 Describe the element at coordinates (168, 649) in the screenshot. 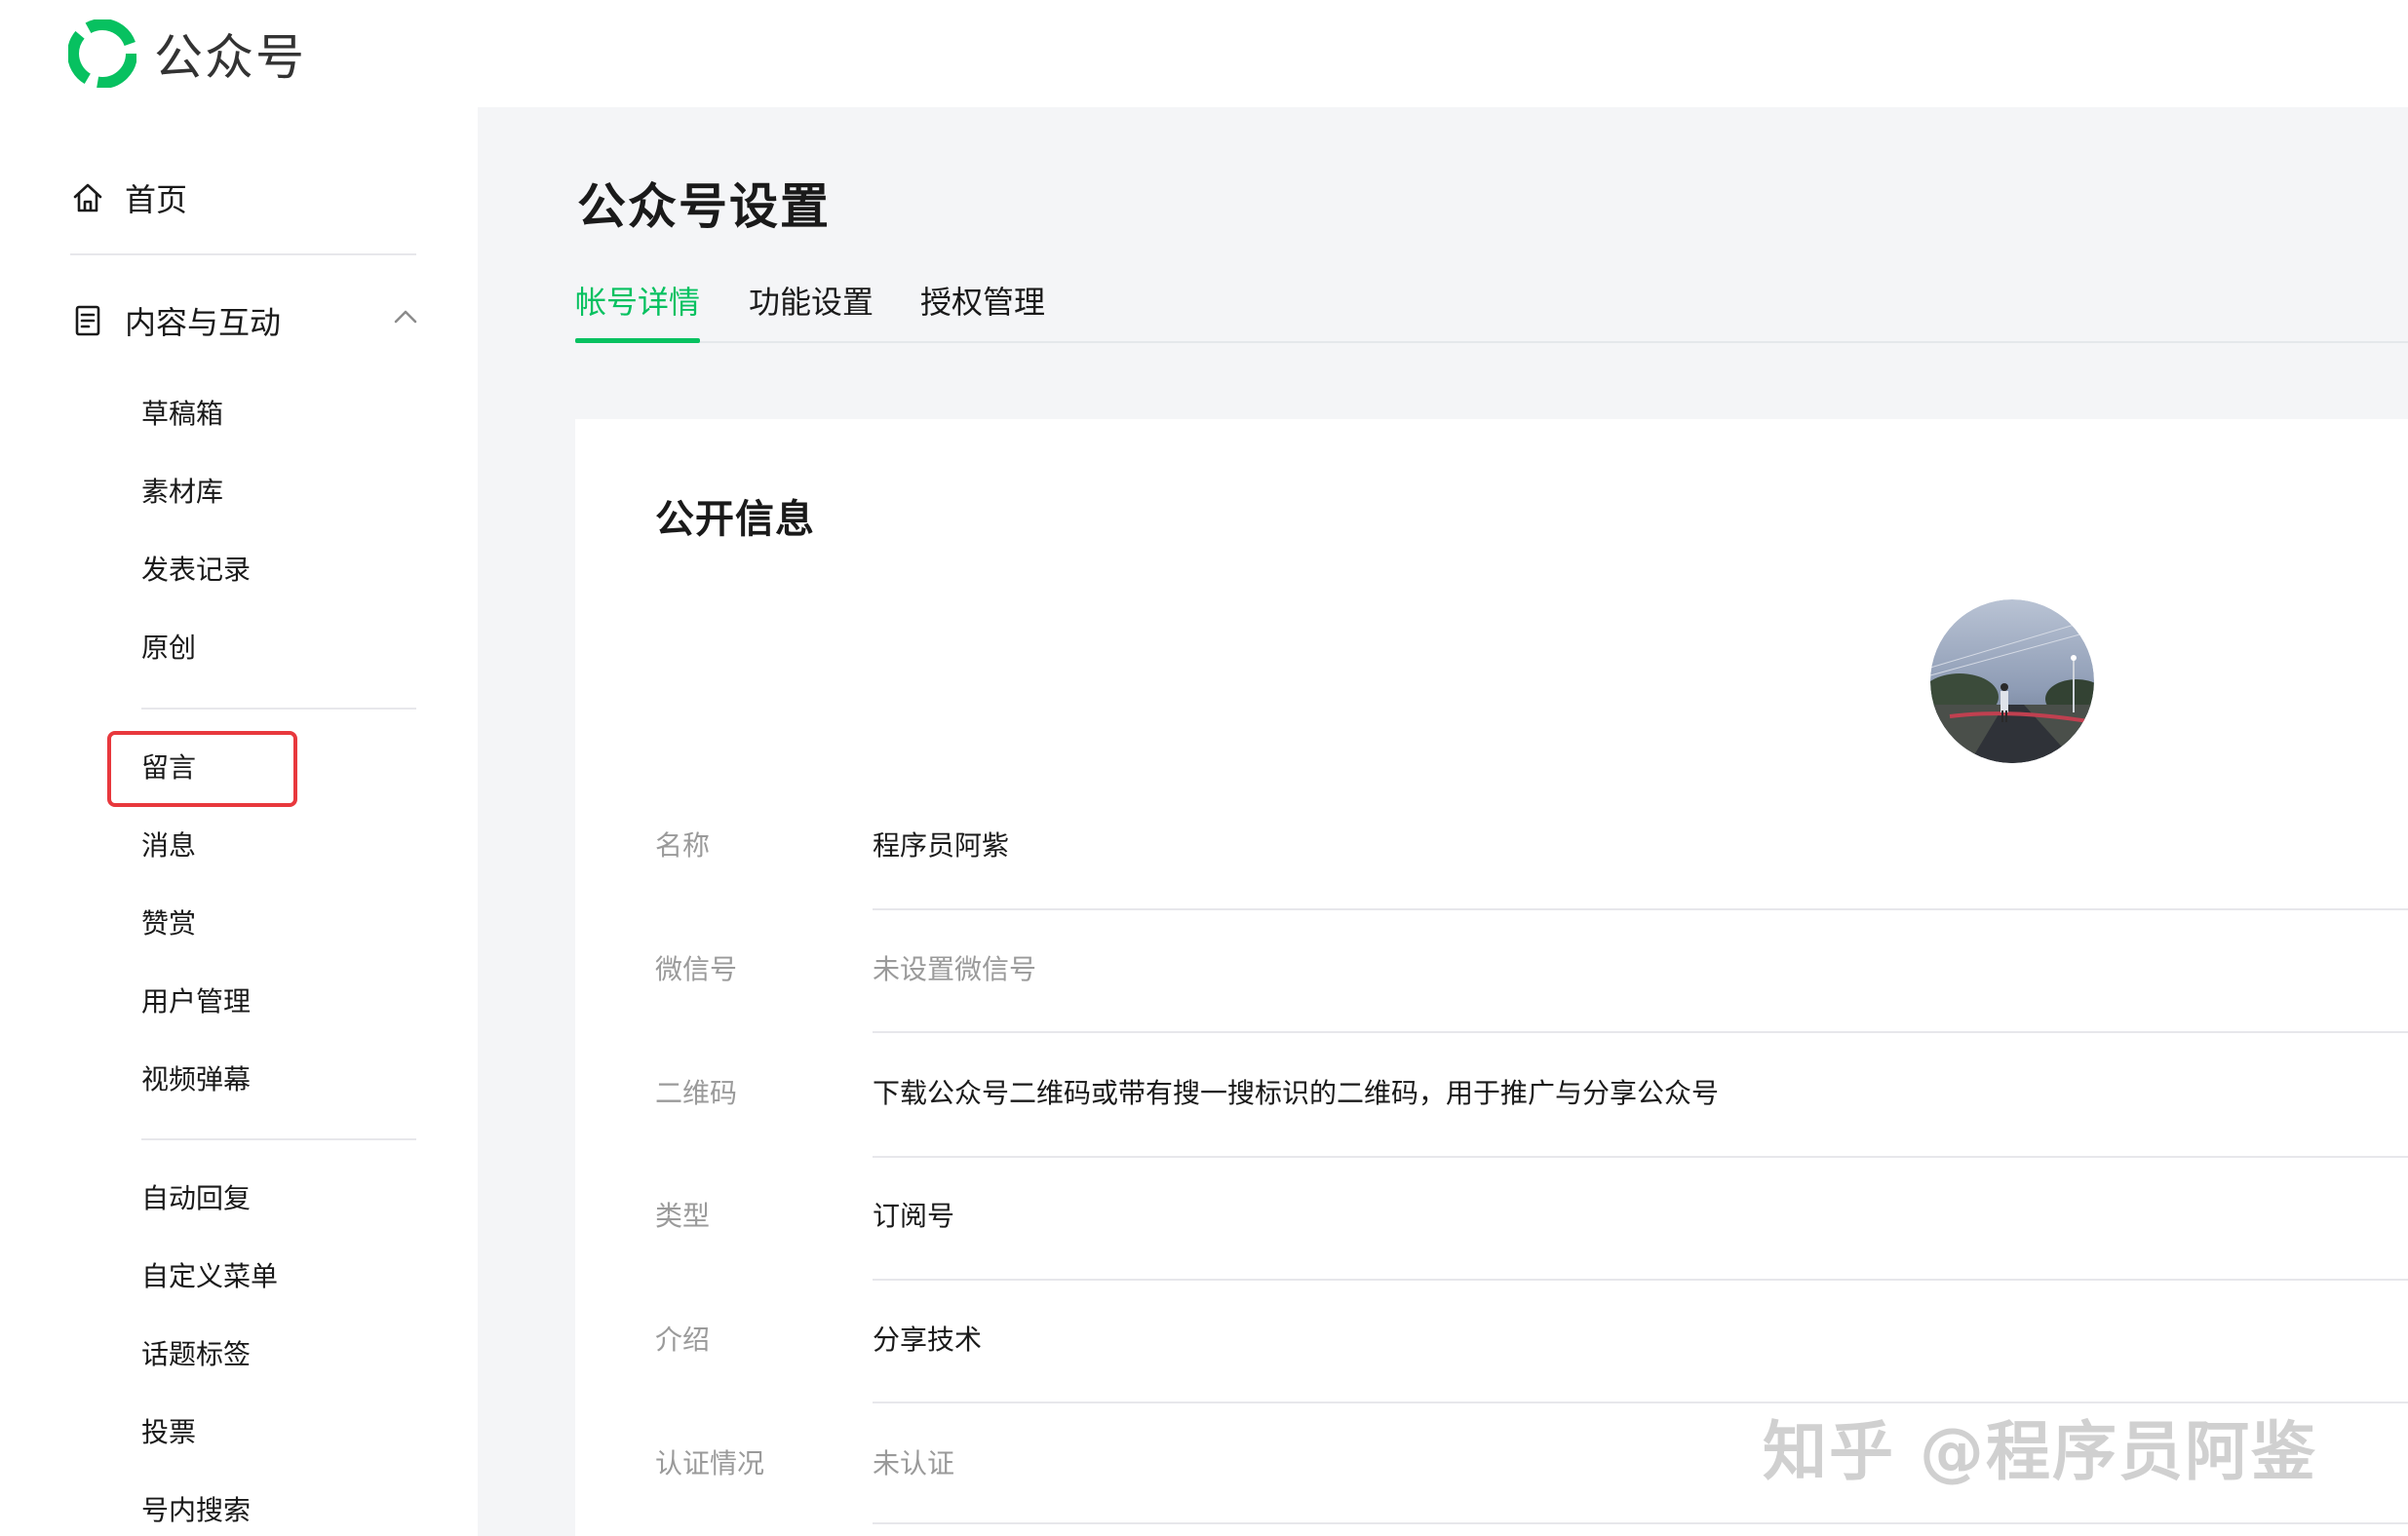

I see `sidebar-item-original: 原创` at that location.